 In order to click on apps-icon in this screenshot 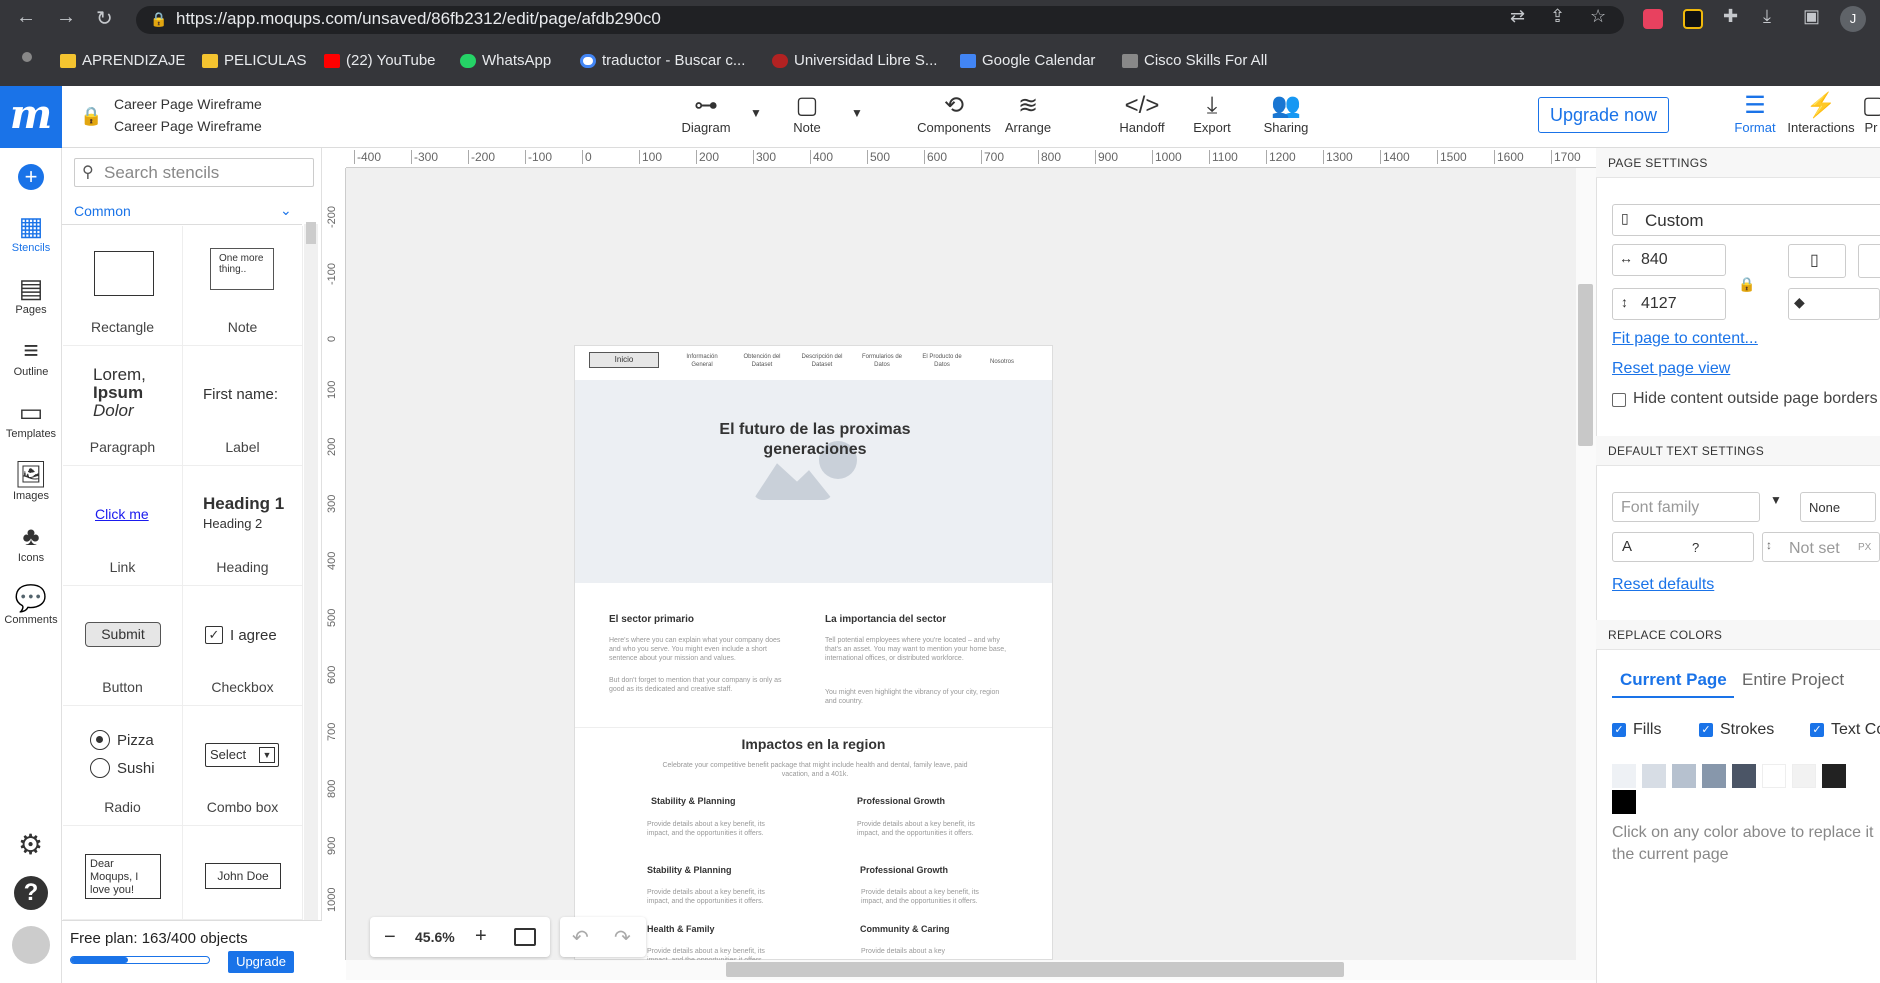, I will do `click(27, 57)`.